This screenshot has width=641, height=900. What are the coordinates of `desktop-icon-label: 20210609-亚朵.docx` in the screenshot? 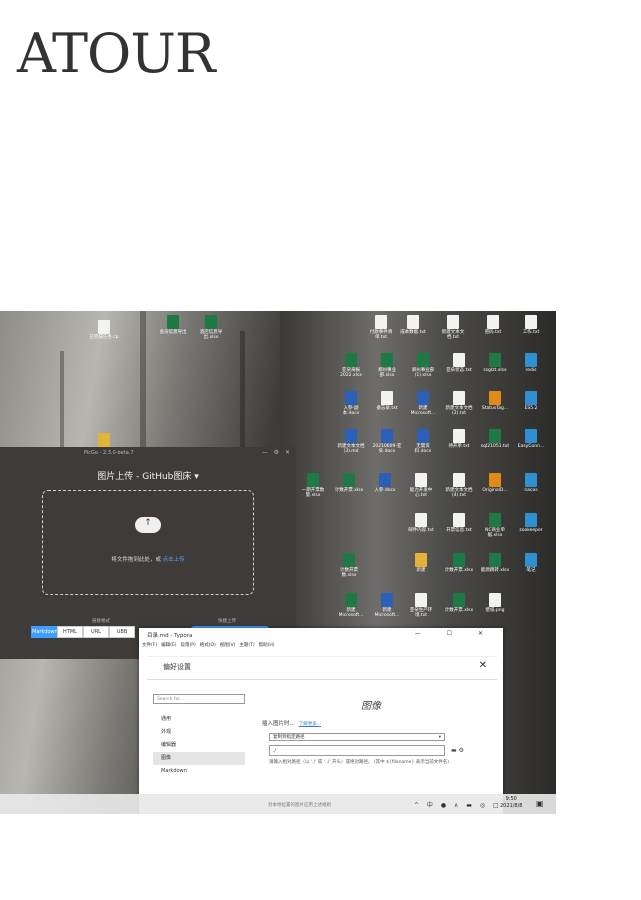 It's located at (387, 449).